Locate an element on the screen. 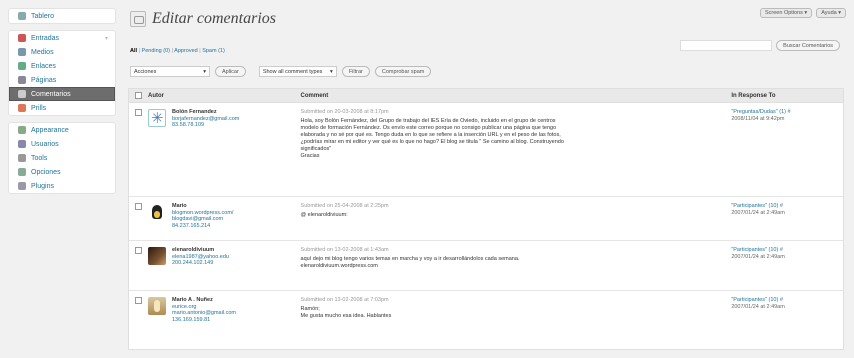 The image size is (854, 358). sidebar-item-tools: Tools is located at coordinates (62, 158).